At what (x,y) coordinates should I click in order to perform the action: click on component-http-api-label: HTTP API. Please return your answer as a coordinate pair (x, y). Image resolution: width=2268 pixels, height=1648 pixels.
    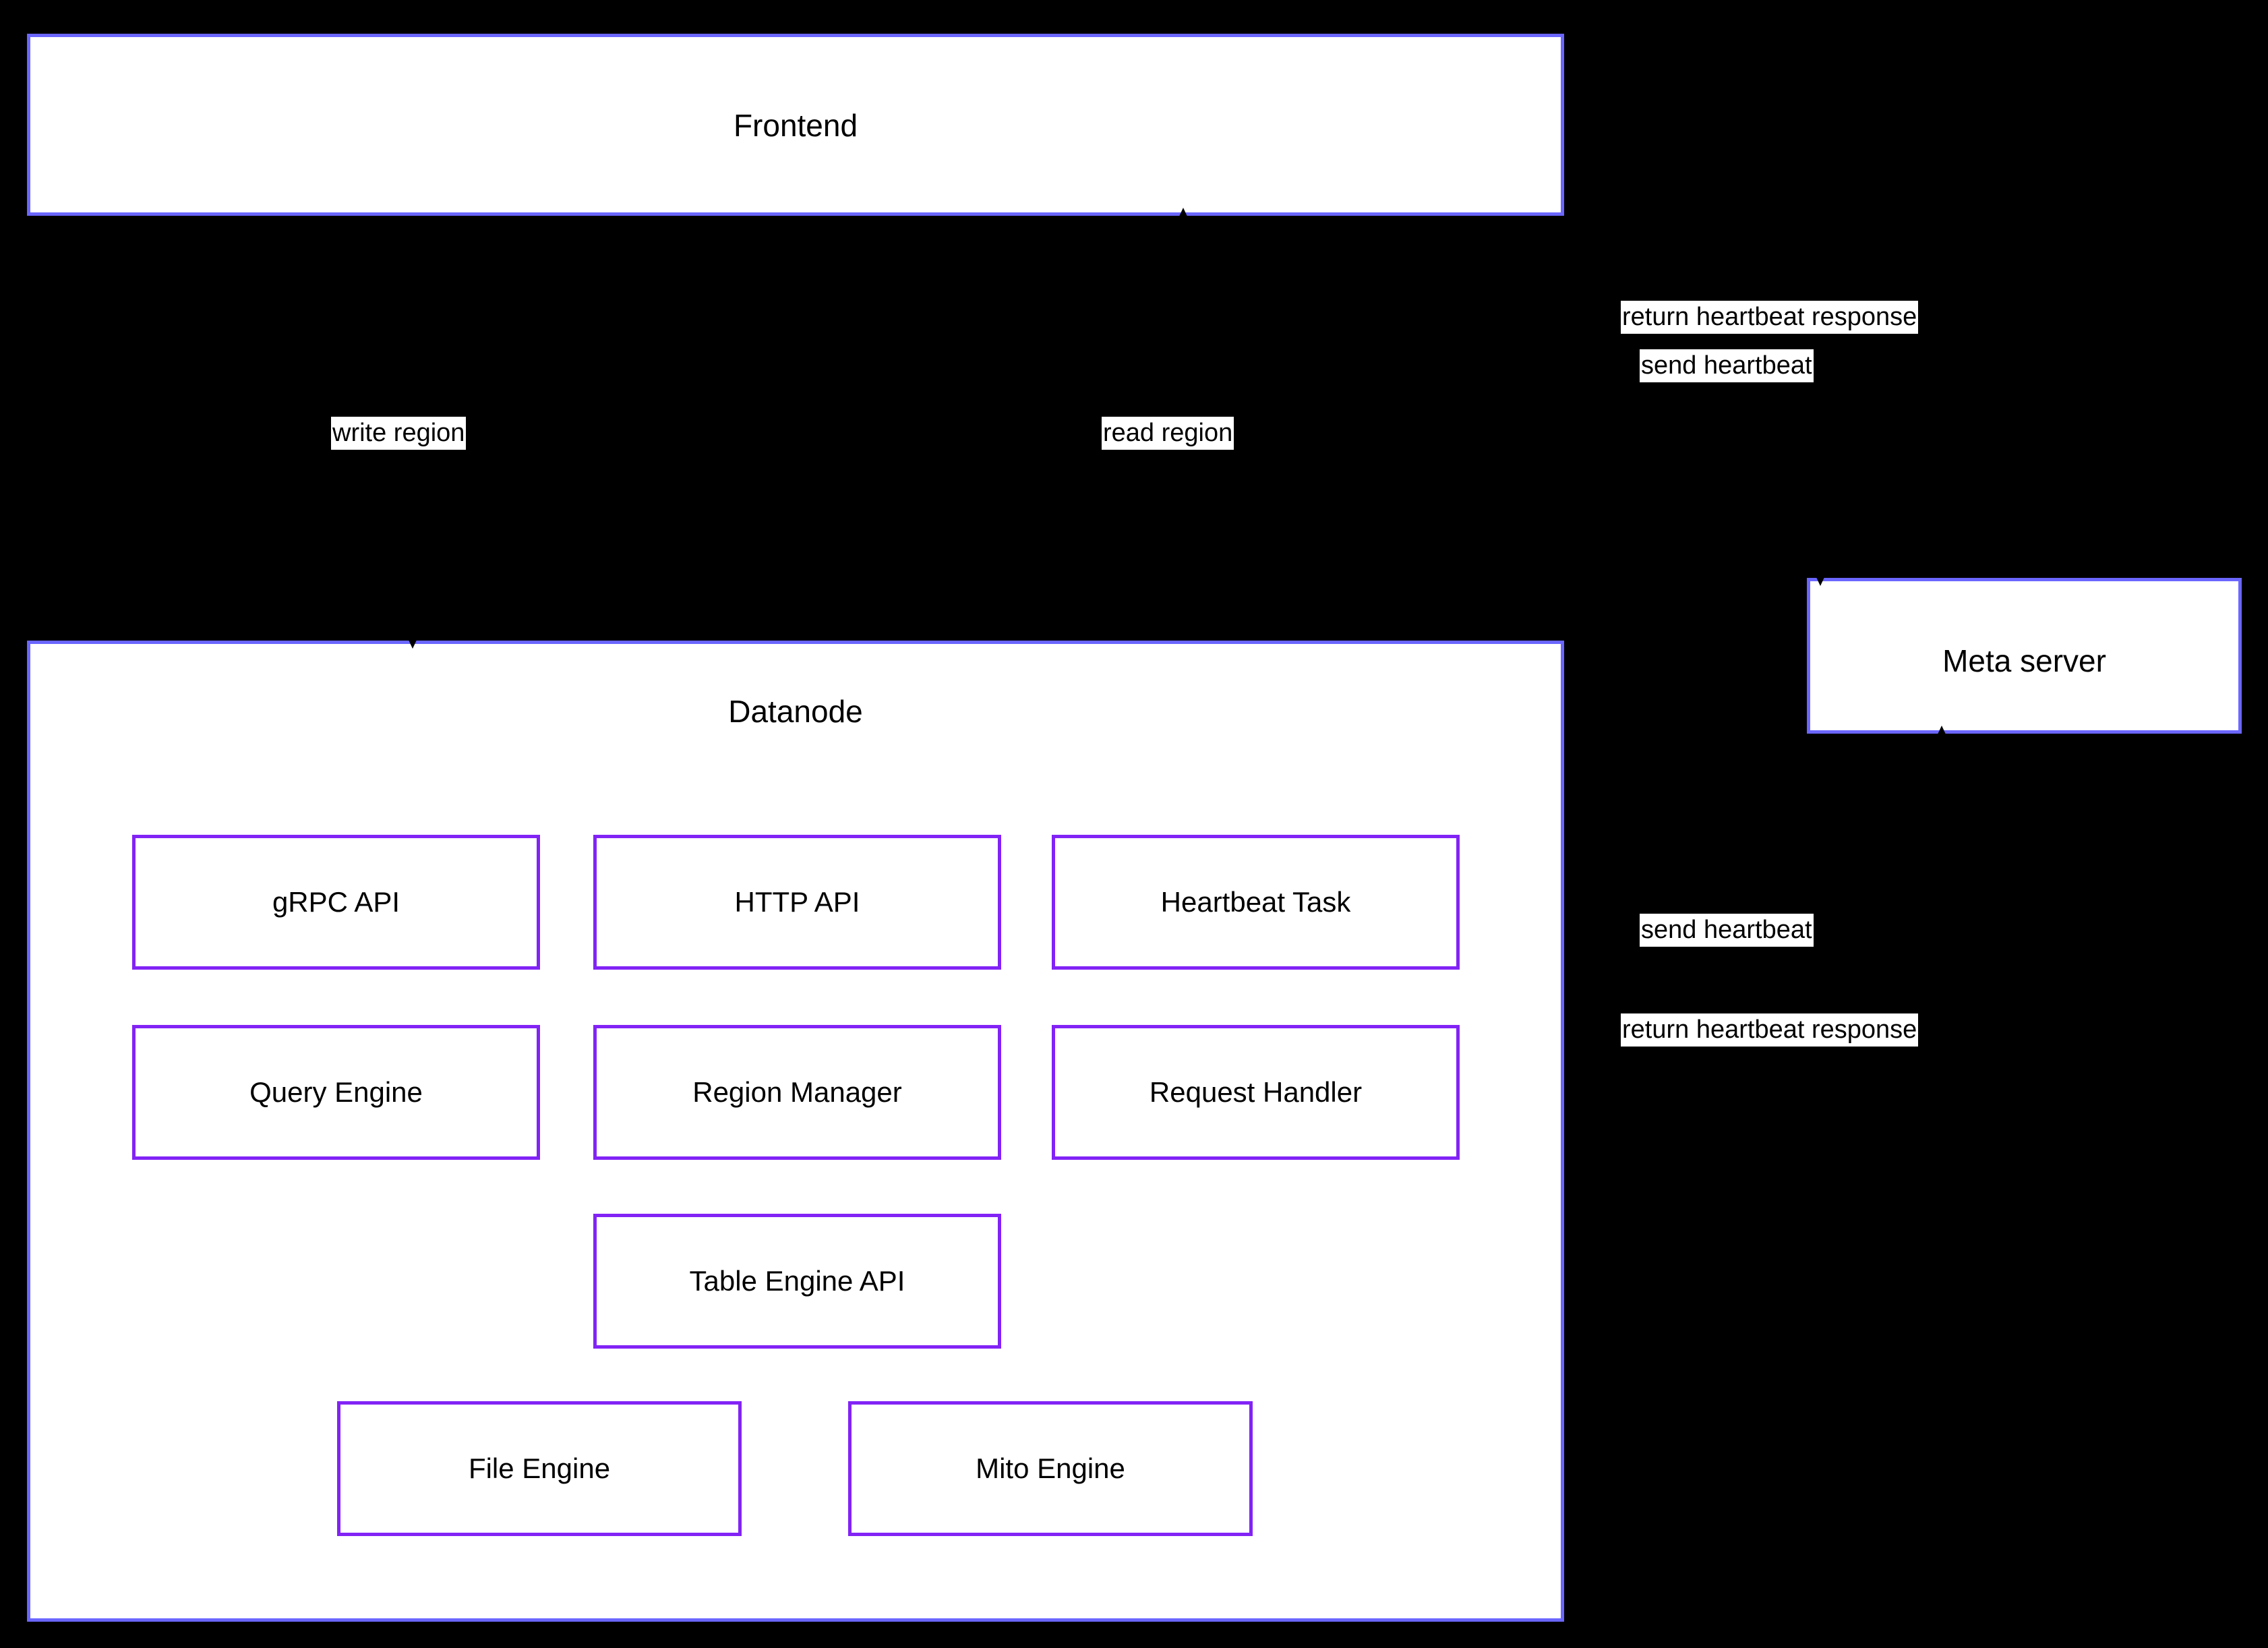
    Looking at the image, I should click on (797, 901).